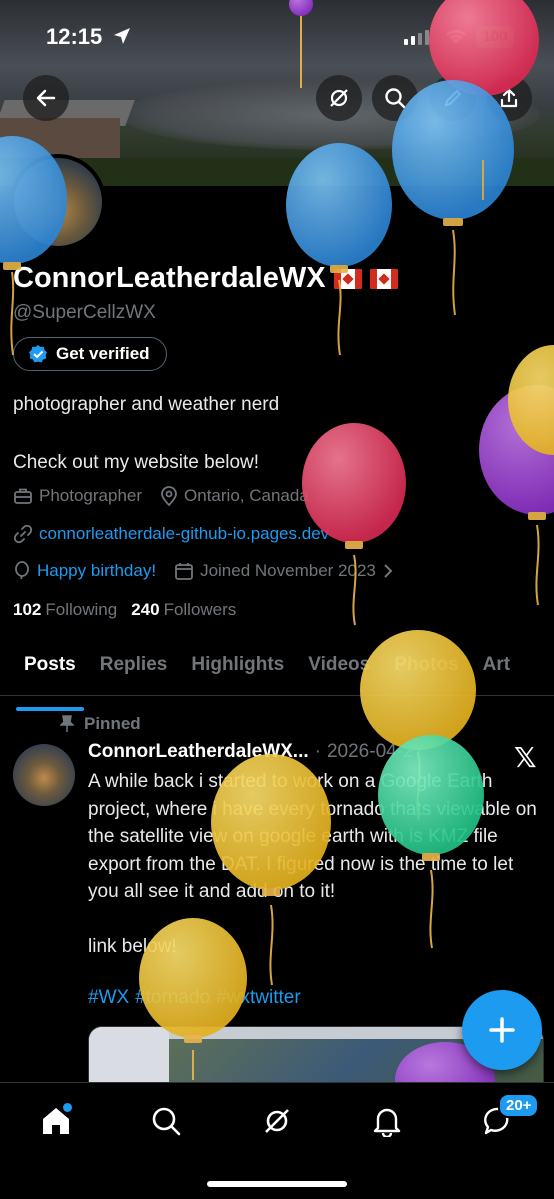 The image size is (554, 1199). Describe the element at coordinates (237, 667) in the screenshot. I see `tab-highlights: Highlights` at that location.